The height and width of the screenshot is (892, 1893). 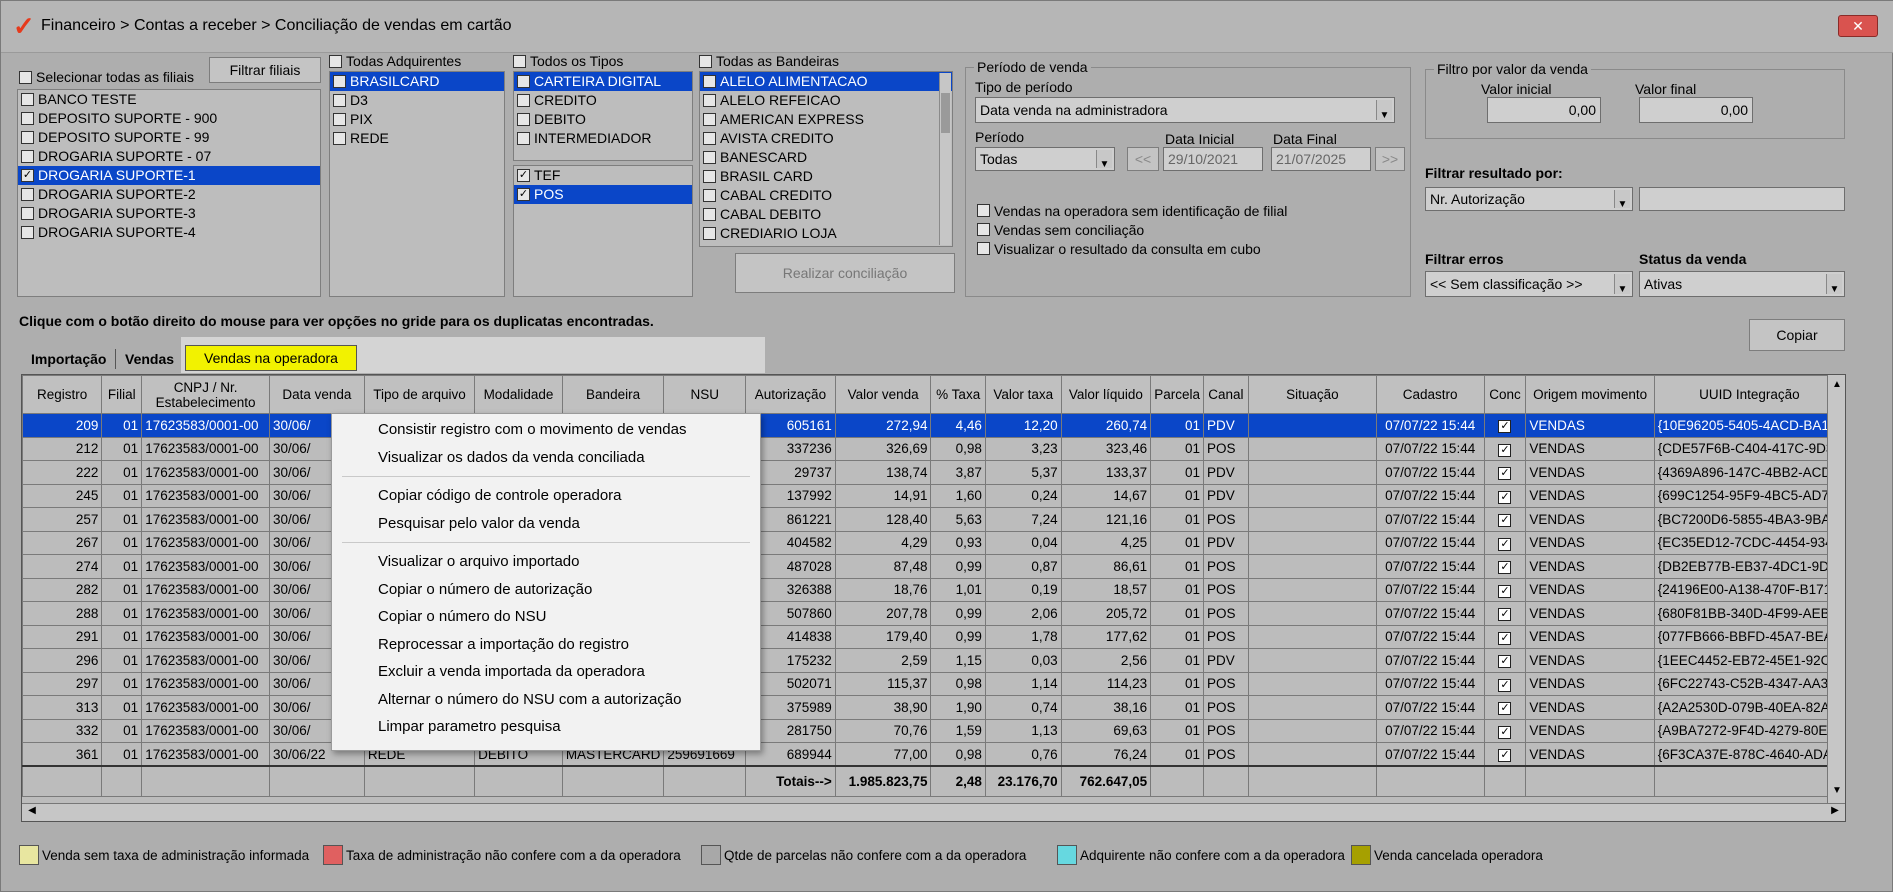 I want to click on filial-item: DROGARIA SUPORTE - 07, so click(x=169, y=156).